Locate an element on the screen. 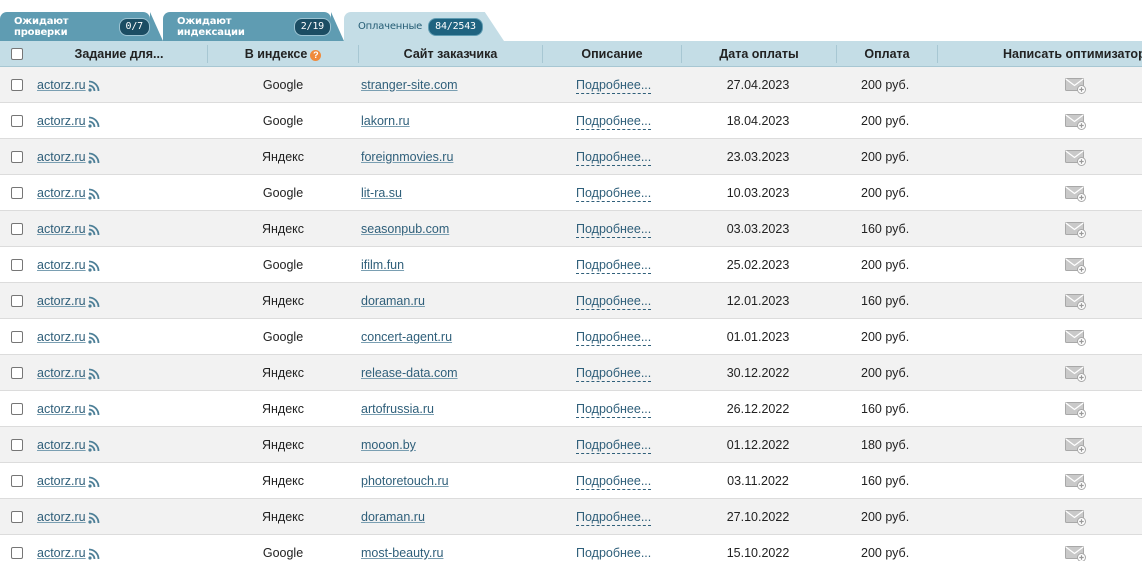 This screenshot has height=561, width=1142. help-icon: ? is located at coordinates (316, 55).